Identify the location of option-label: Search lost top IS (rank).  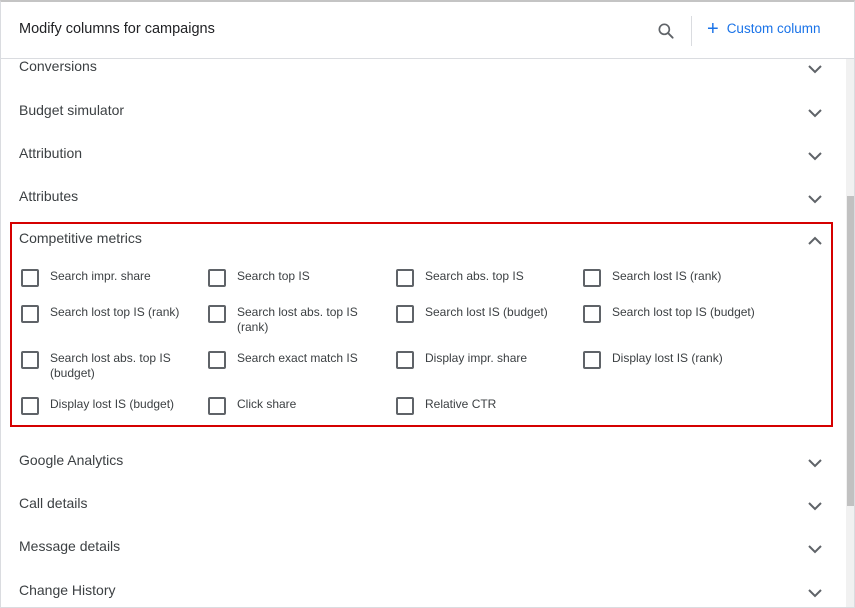
(115, 312).